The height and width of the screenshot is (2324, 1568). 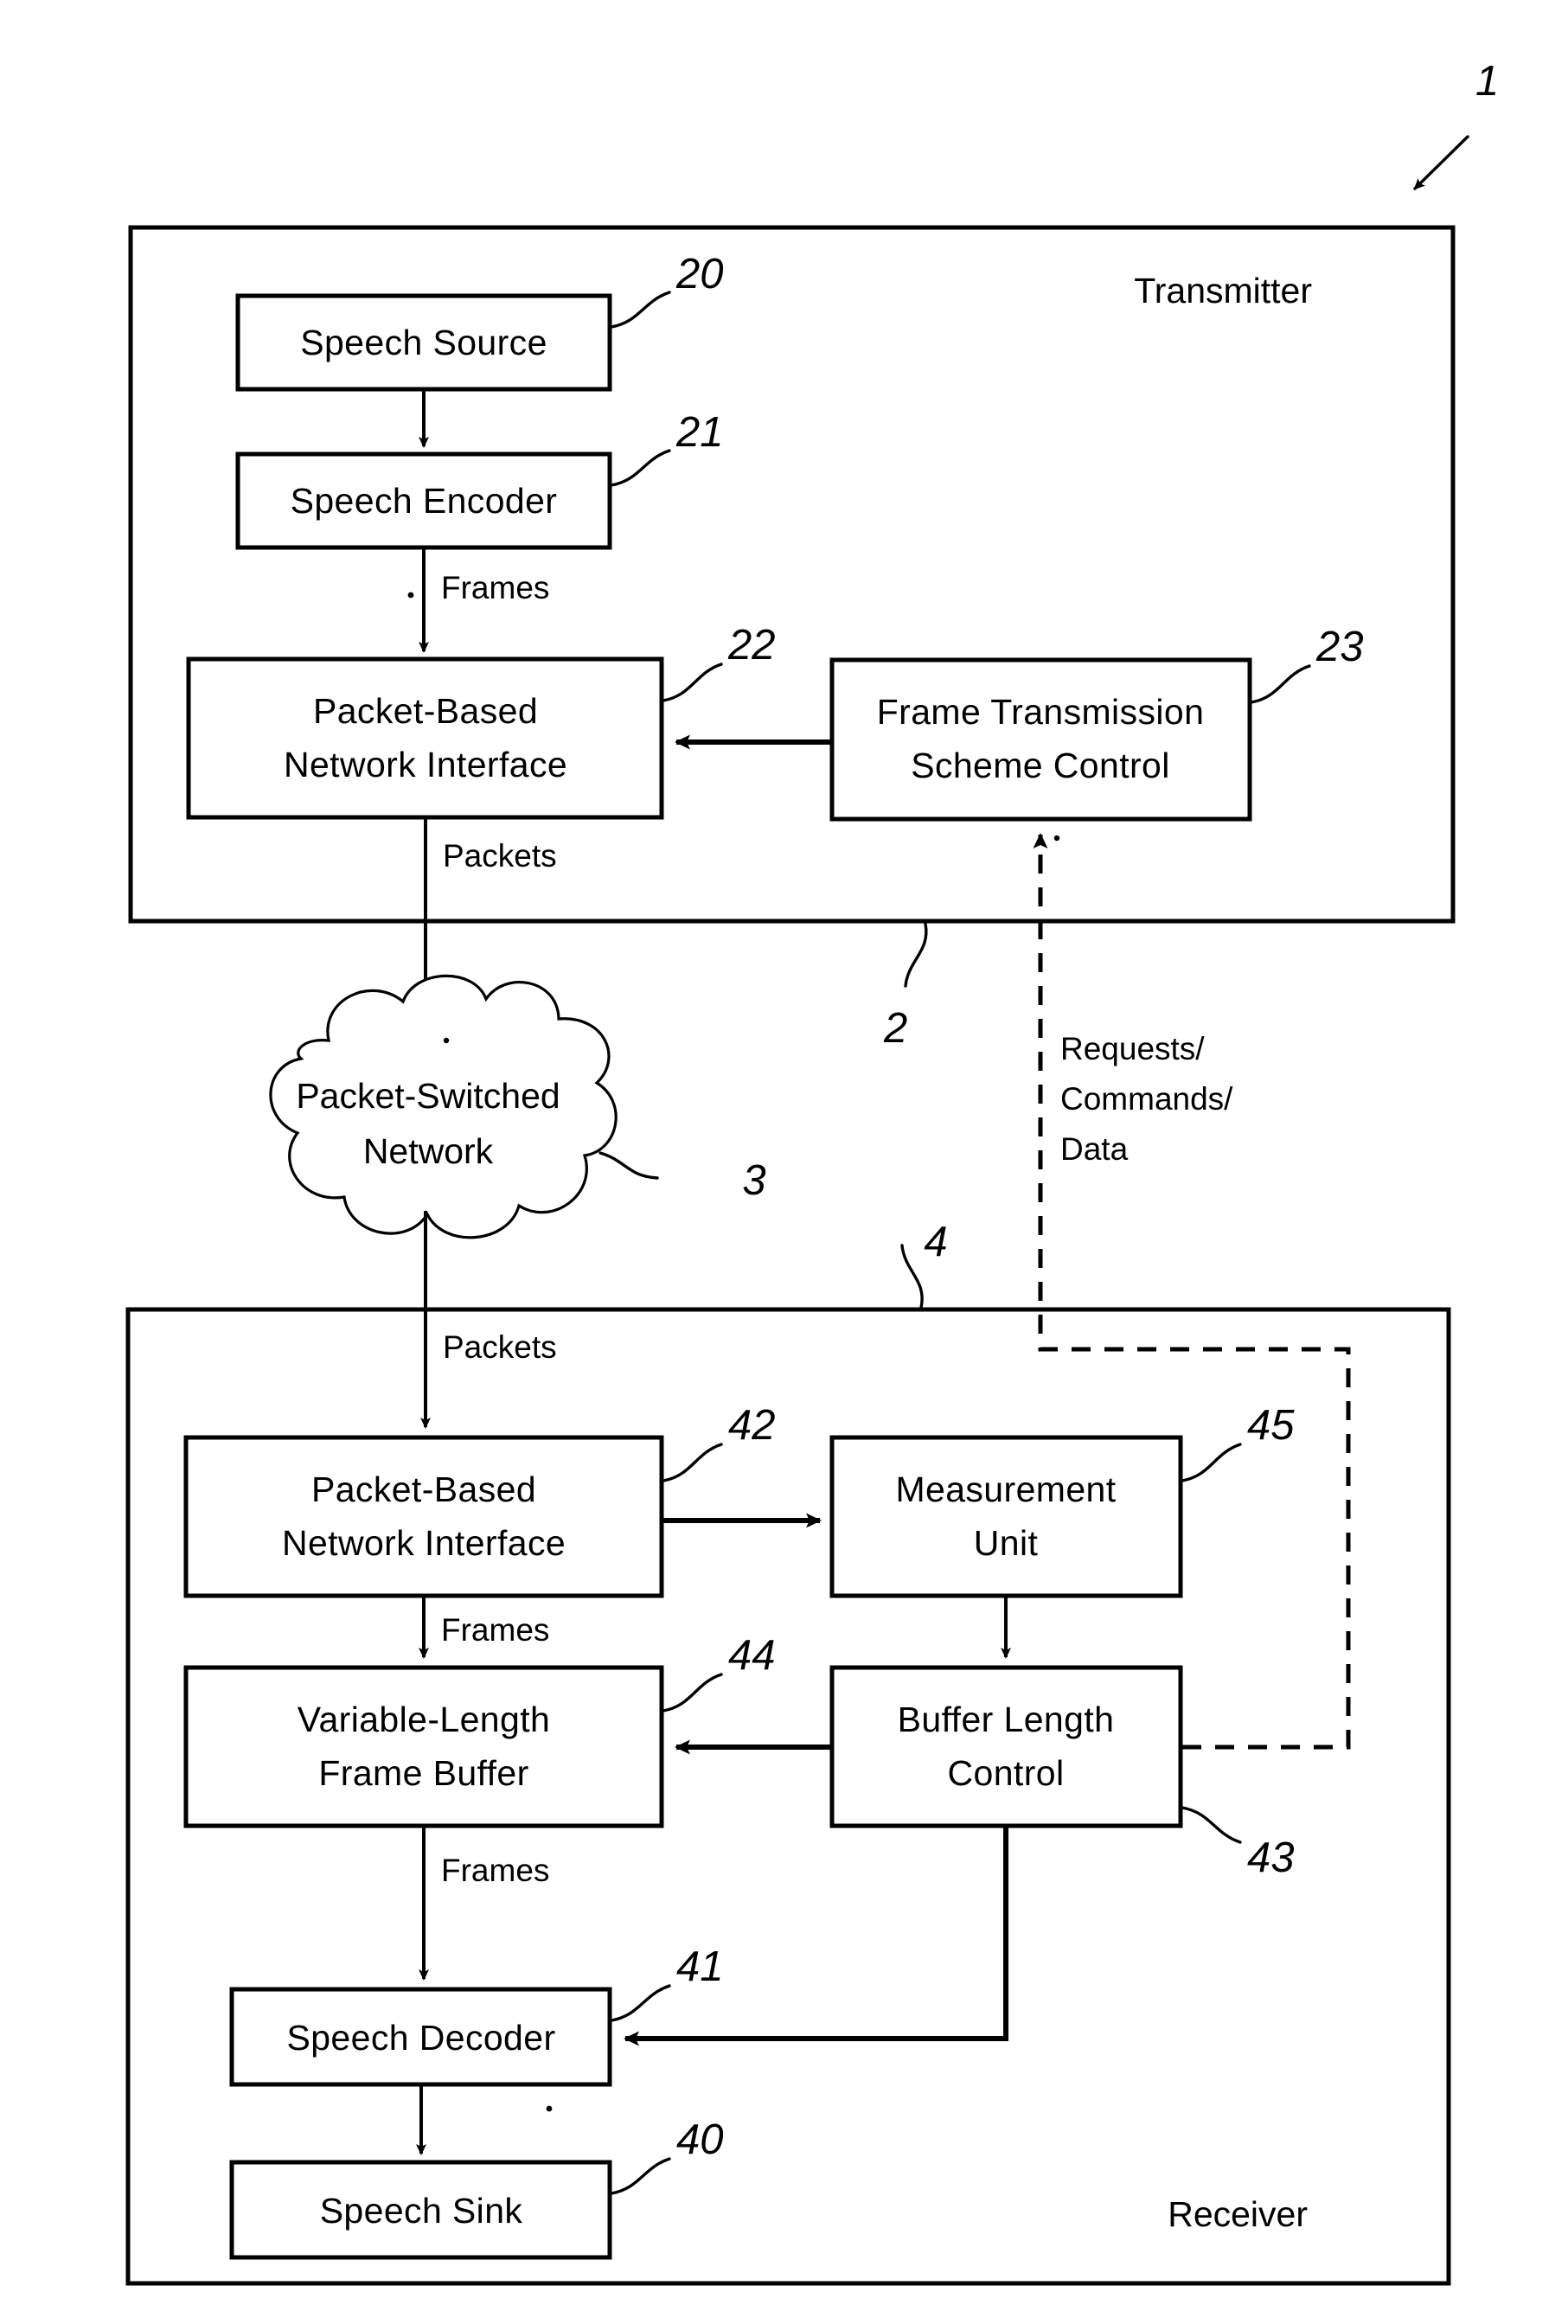 What do you see at coordinates (421, 2211) in the screenshot?
I see `block-speech-sink-label: Speech Sink` at bounding box center [421, 2211].